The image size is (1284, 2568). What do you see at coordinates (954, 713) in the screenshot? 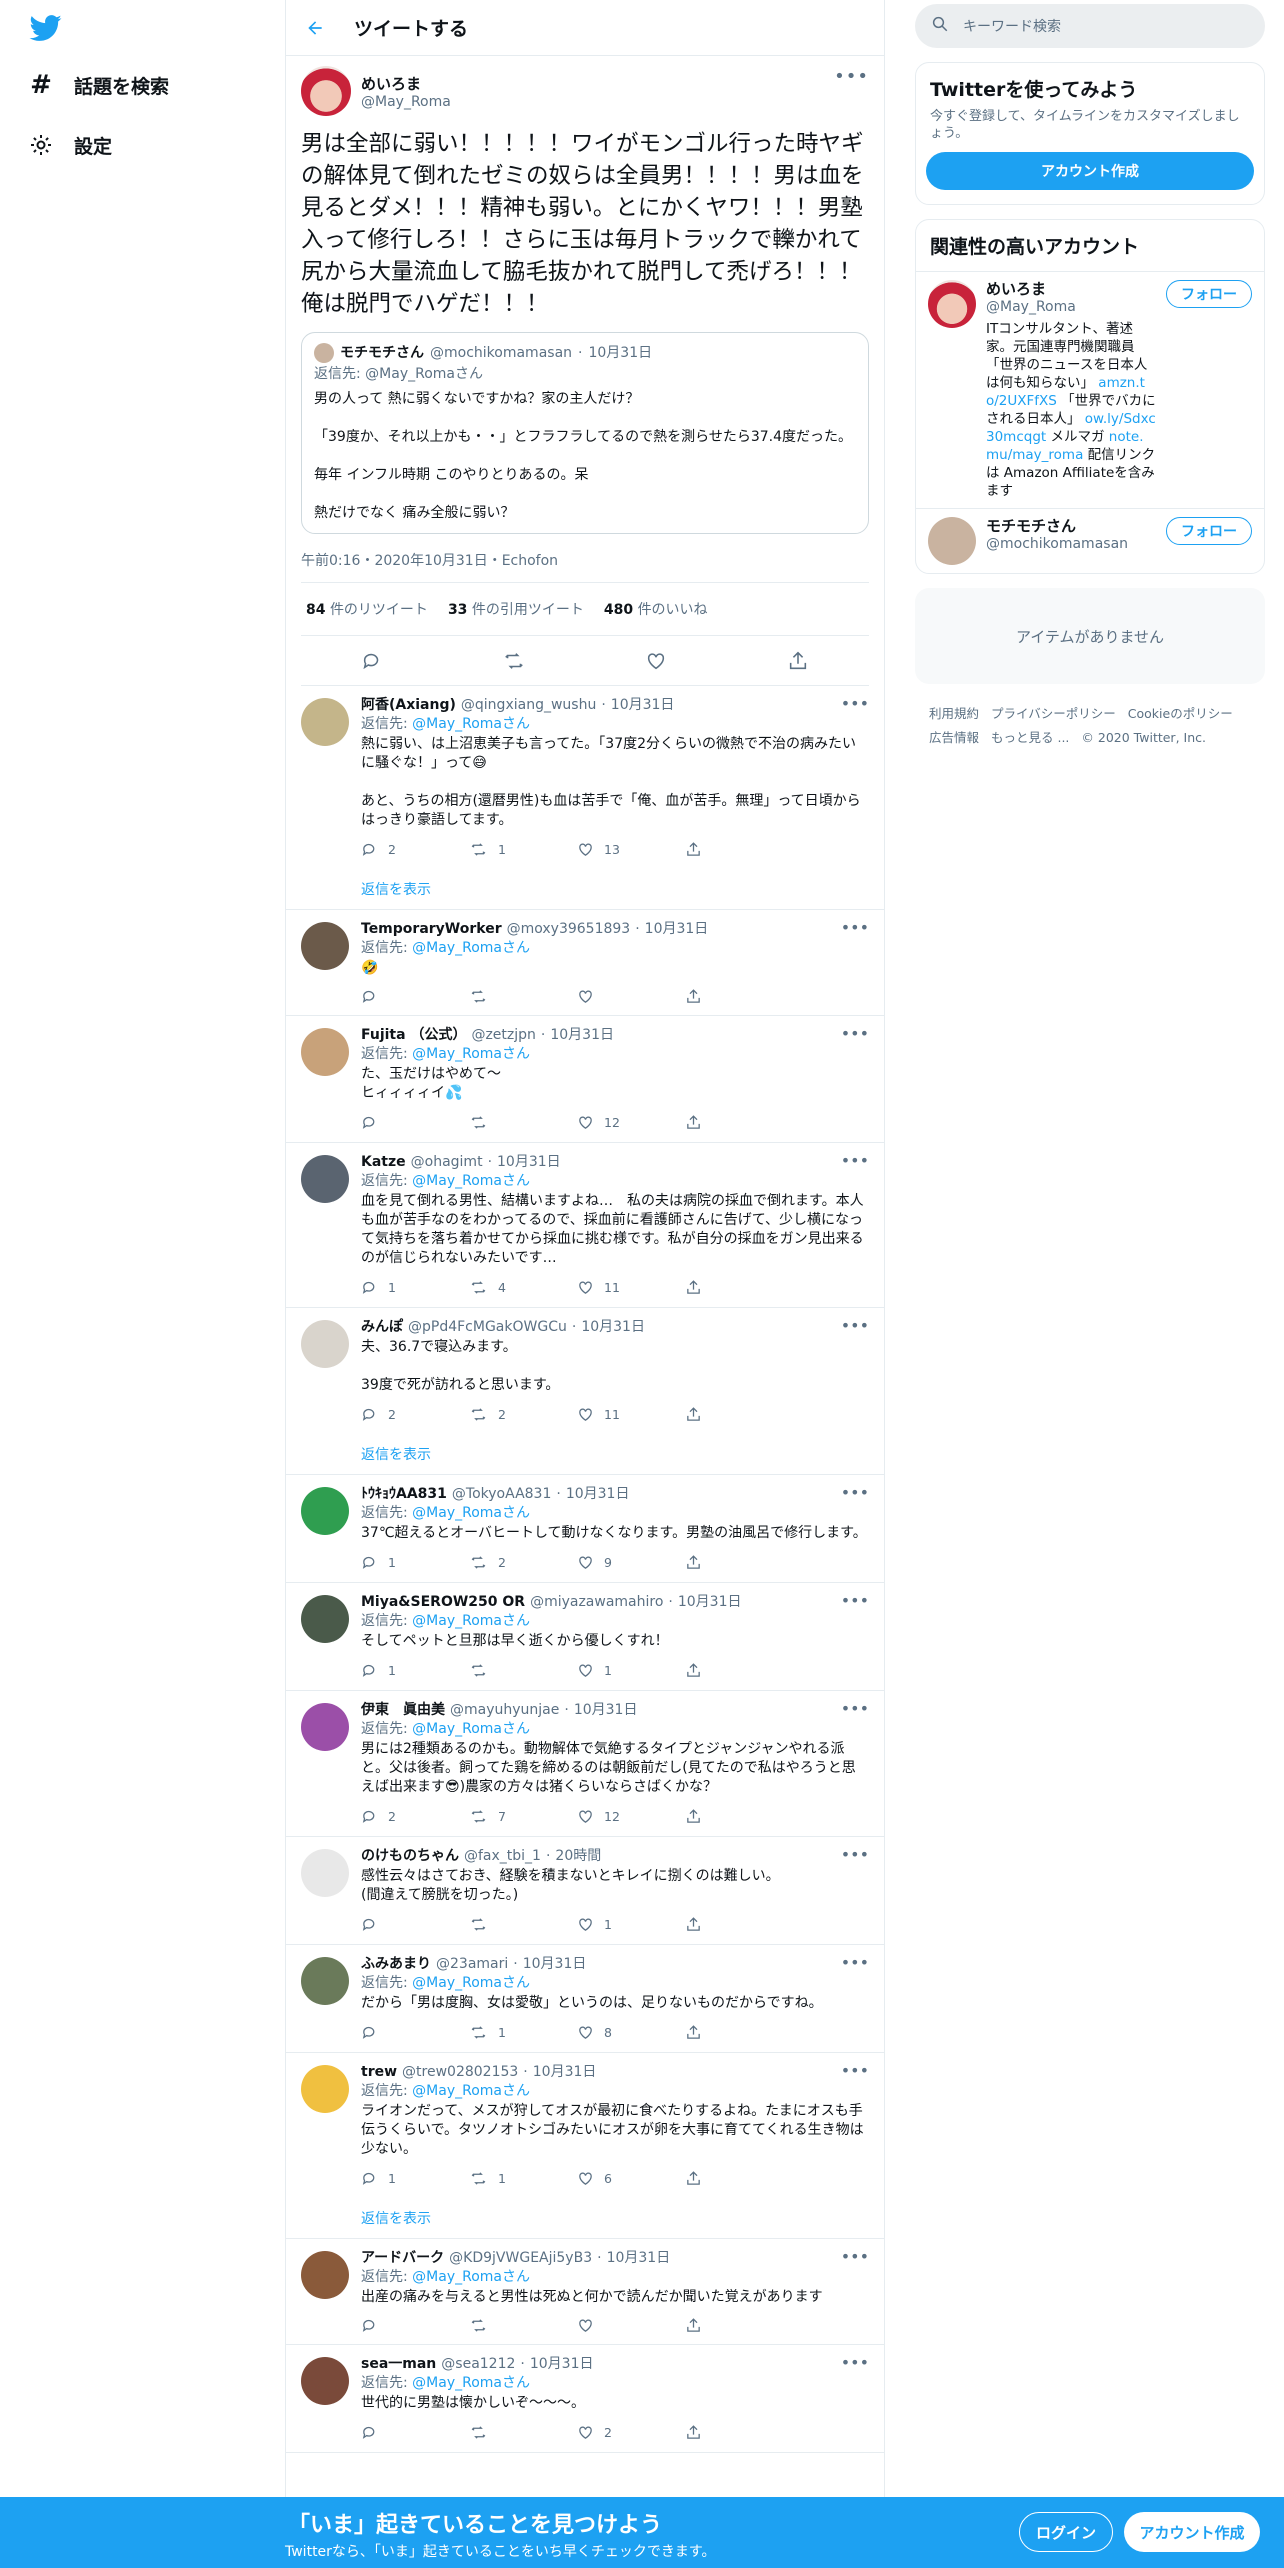
I see `footer-link: 利用規約` at bounding box center [954, 713].